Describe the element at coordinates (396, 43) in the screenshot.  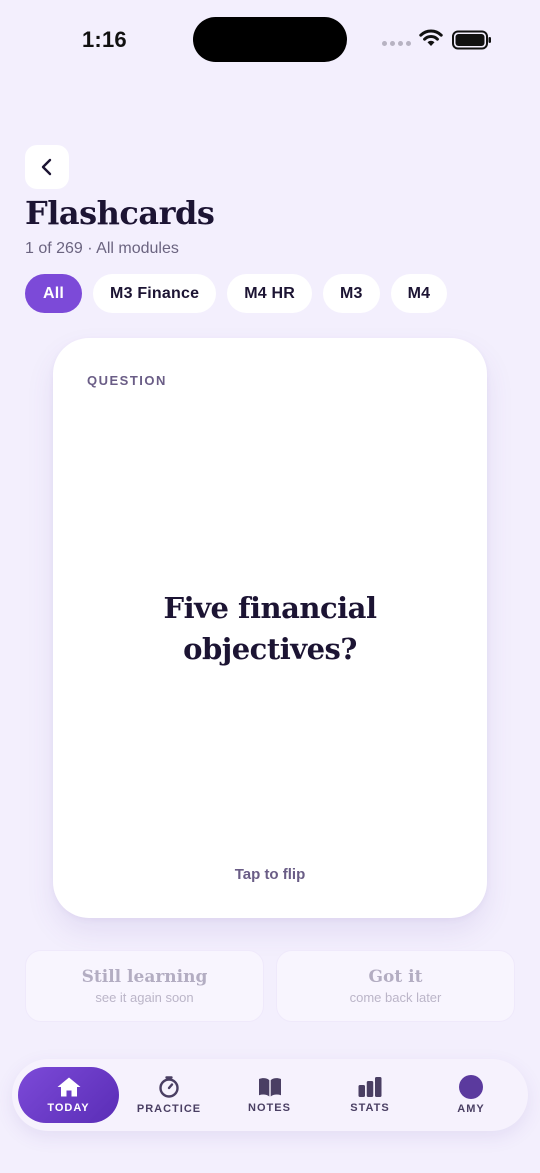
I see `cellular-signal-icon` at that location.